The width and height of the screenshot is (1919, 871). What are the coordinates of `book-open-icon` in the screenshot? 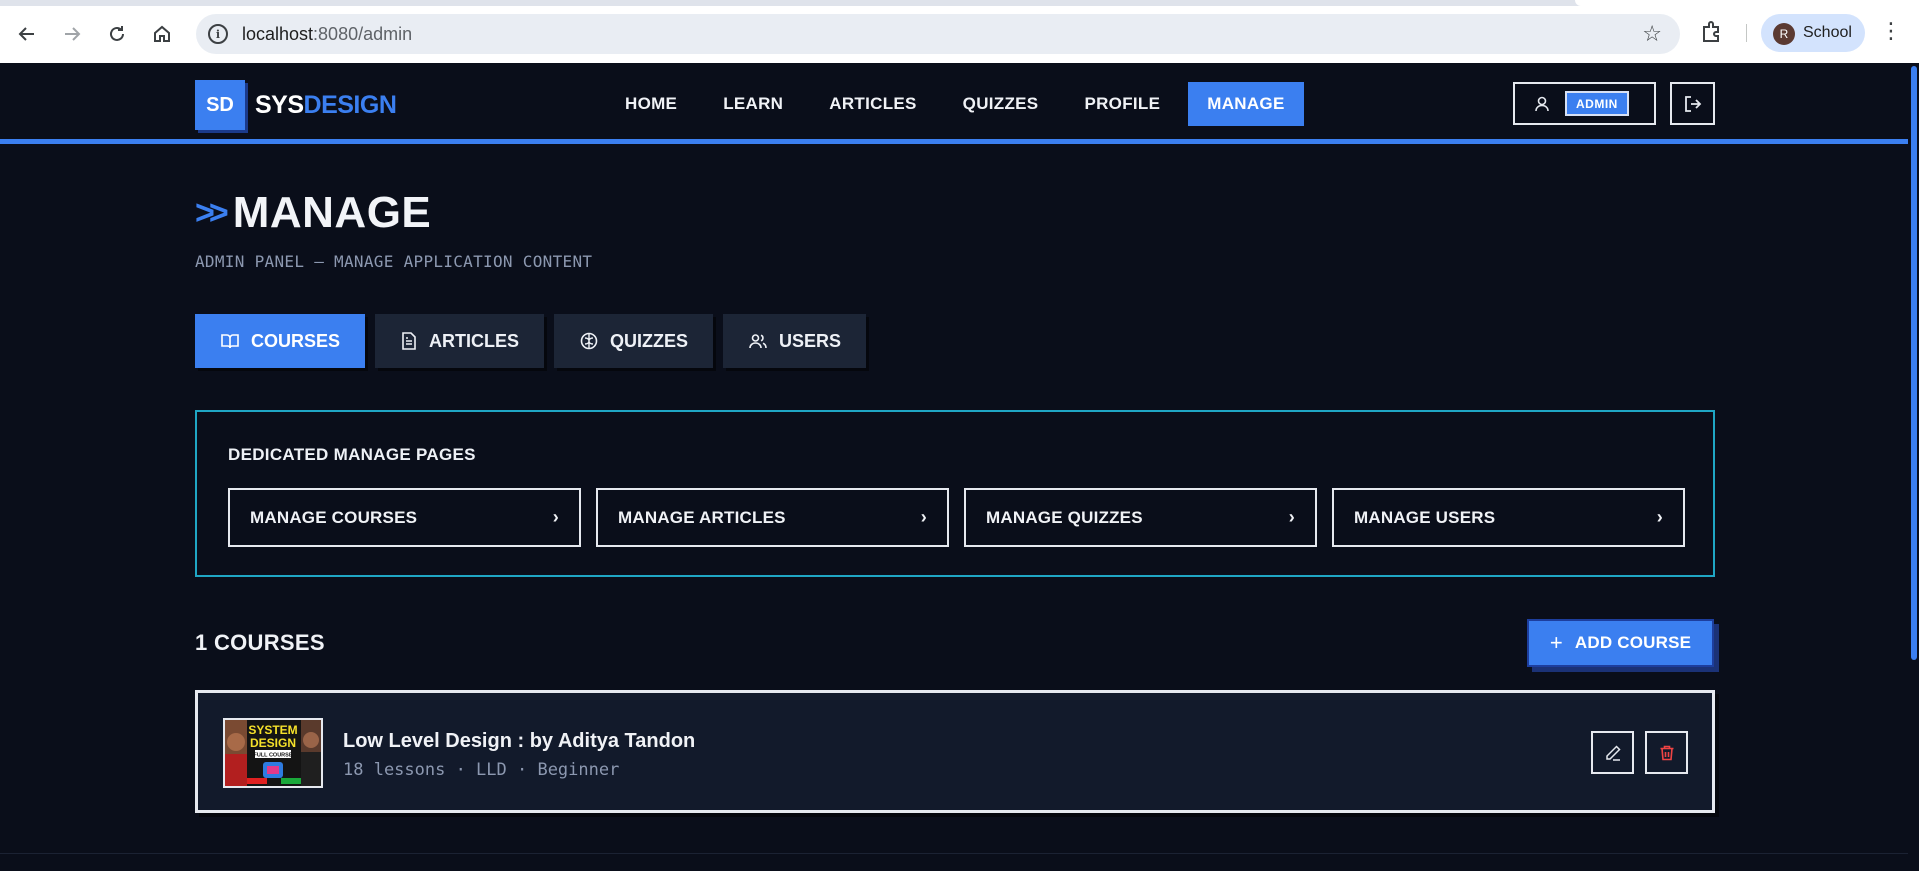 It's located at (230, 341).